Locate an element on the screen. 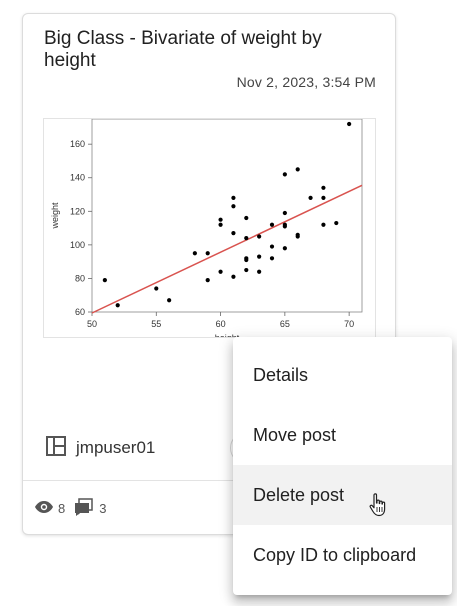  x-tick-label: 65 is located at coordinates (285, 324).